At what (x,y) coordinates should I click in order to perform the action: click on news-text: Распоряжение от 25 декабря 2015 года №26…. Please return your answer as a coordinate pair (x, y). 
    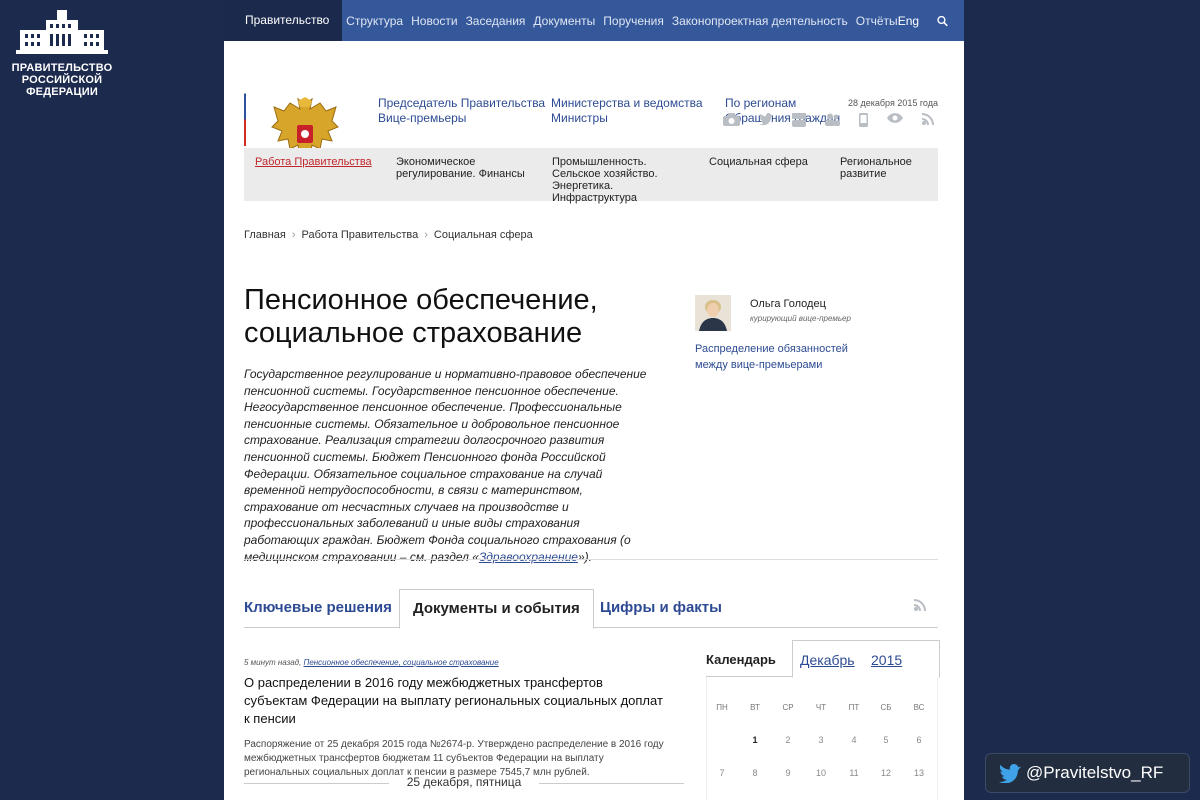
    Looking at the image, I should click on (454, 758).